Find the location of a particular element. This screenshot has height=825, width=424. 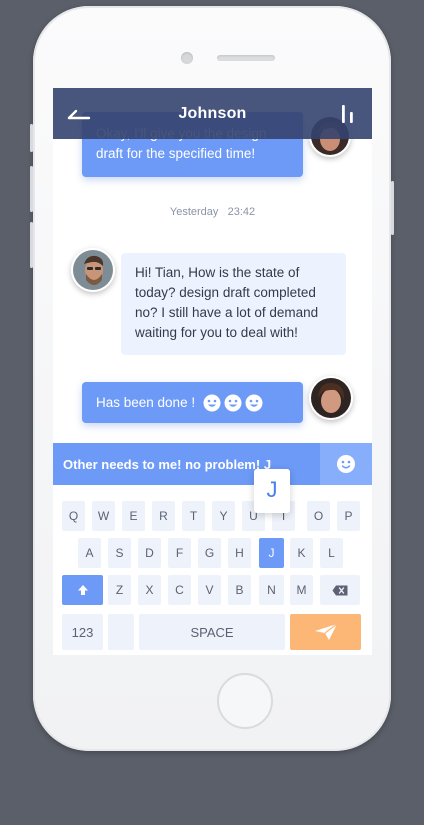

message-line: Hi! Tian, How is the state of is located at coordinates (217, 272).